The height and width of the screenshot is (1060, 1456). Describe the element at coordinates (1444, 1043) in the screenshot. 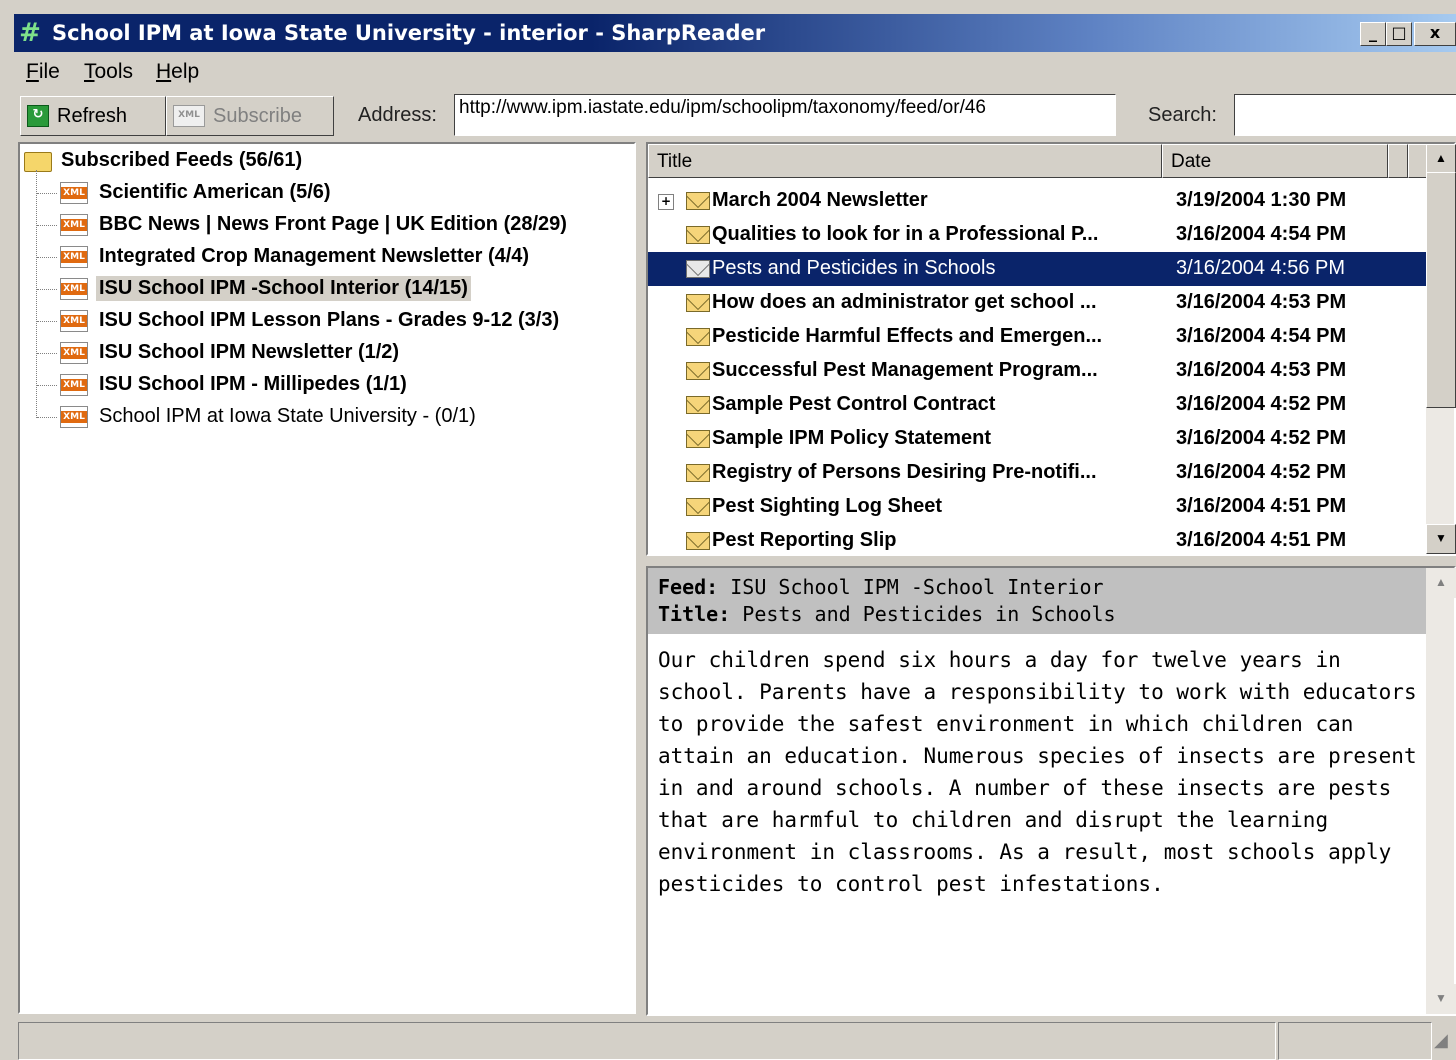

I see `resize-grip-icon: ◢` at that location.